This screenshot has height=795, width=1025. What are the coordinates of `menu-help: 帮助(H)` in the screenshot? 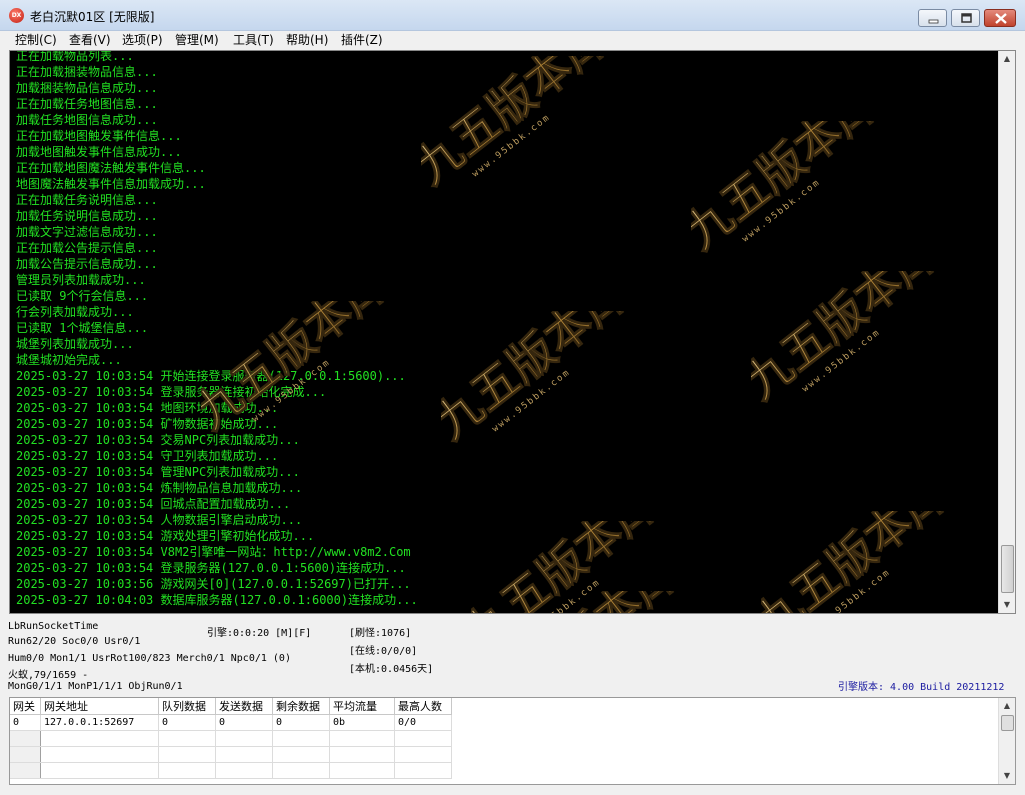 It's located at (307, 40).